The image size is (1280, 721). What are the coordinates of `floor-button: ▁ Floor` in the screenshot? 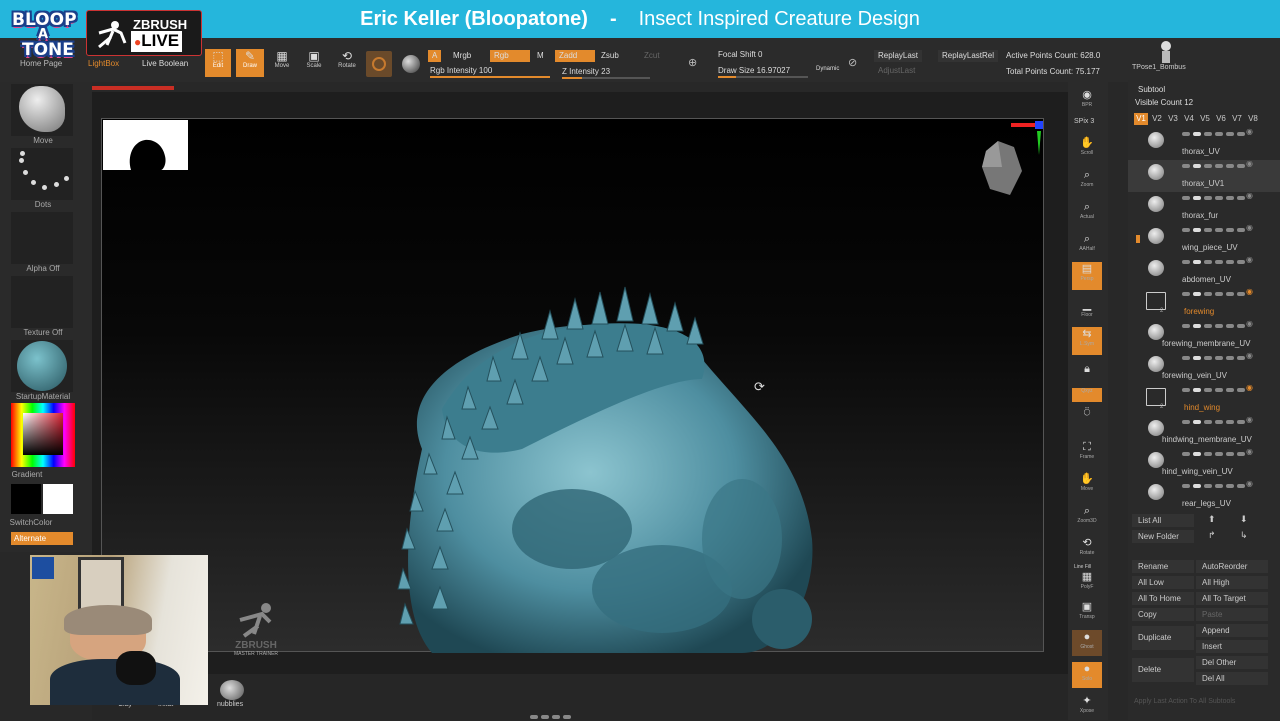 It's located at (1087, 311).